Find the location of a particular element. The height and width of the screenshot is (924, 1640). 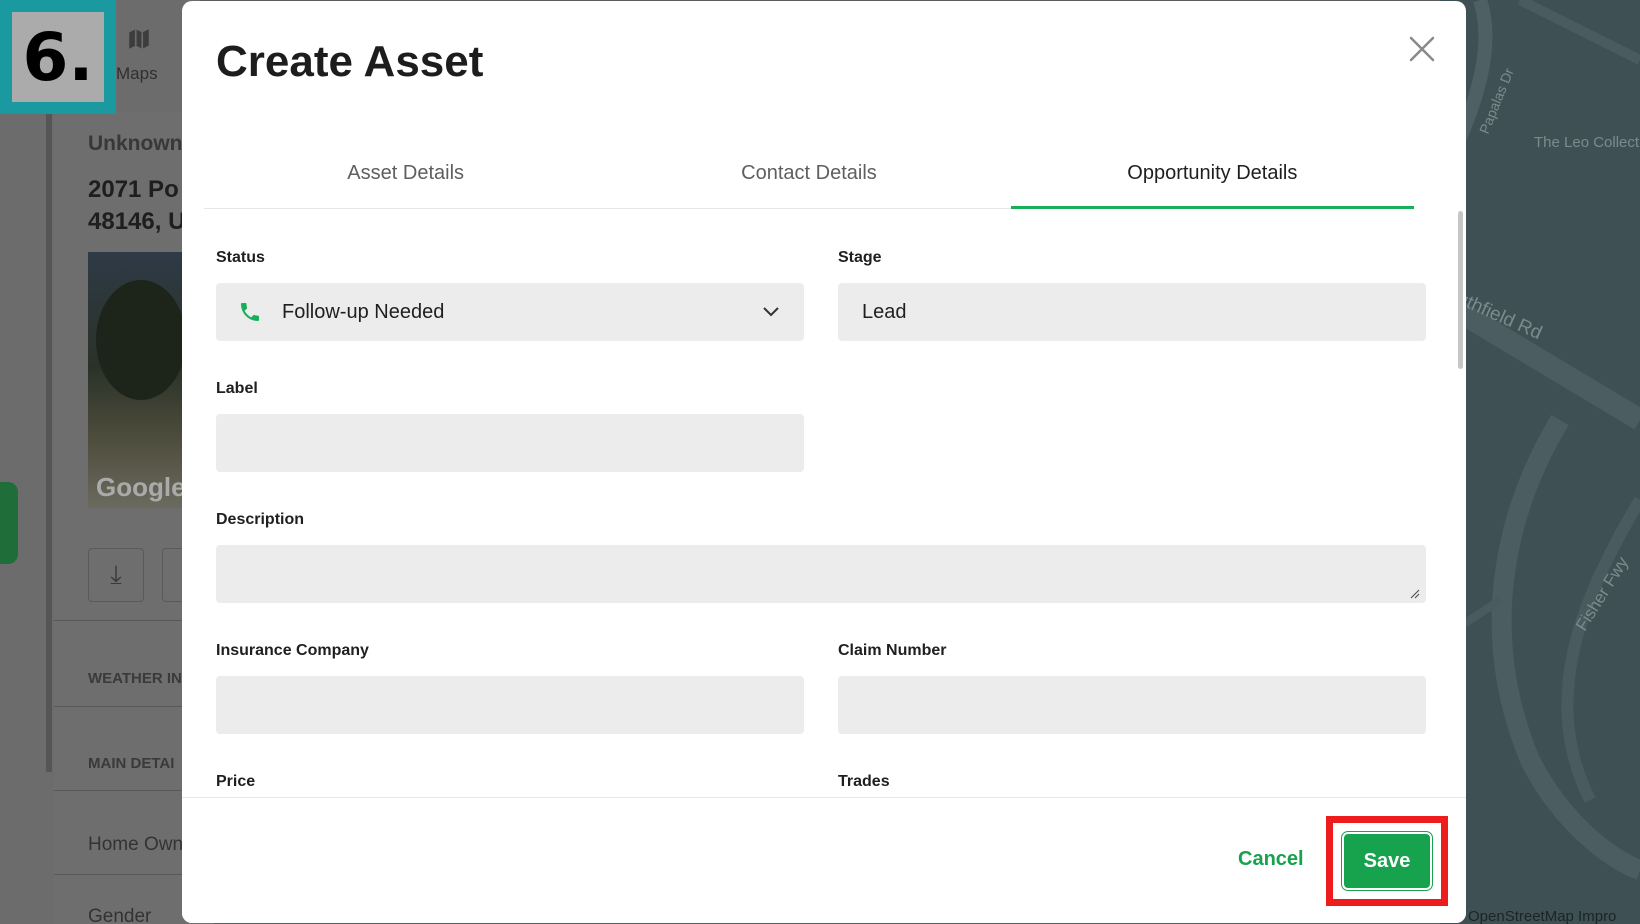

claim-number-label: Claim Number is located at coordinates (892, 650).